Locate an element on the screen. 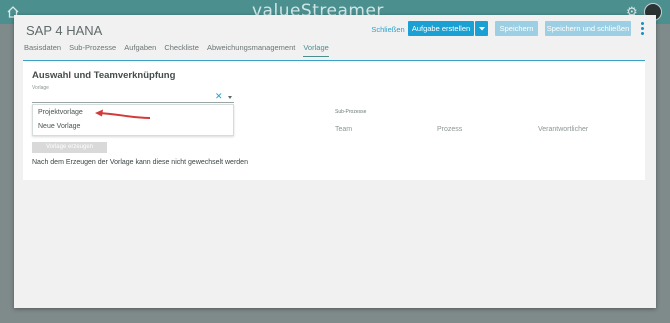  annotation-arrow-icon is located at coordinates (123, 114).